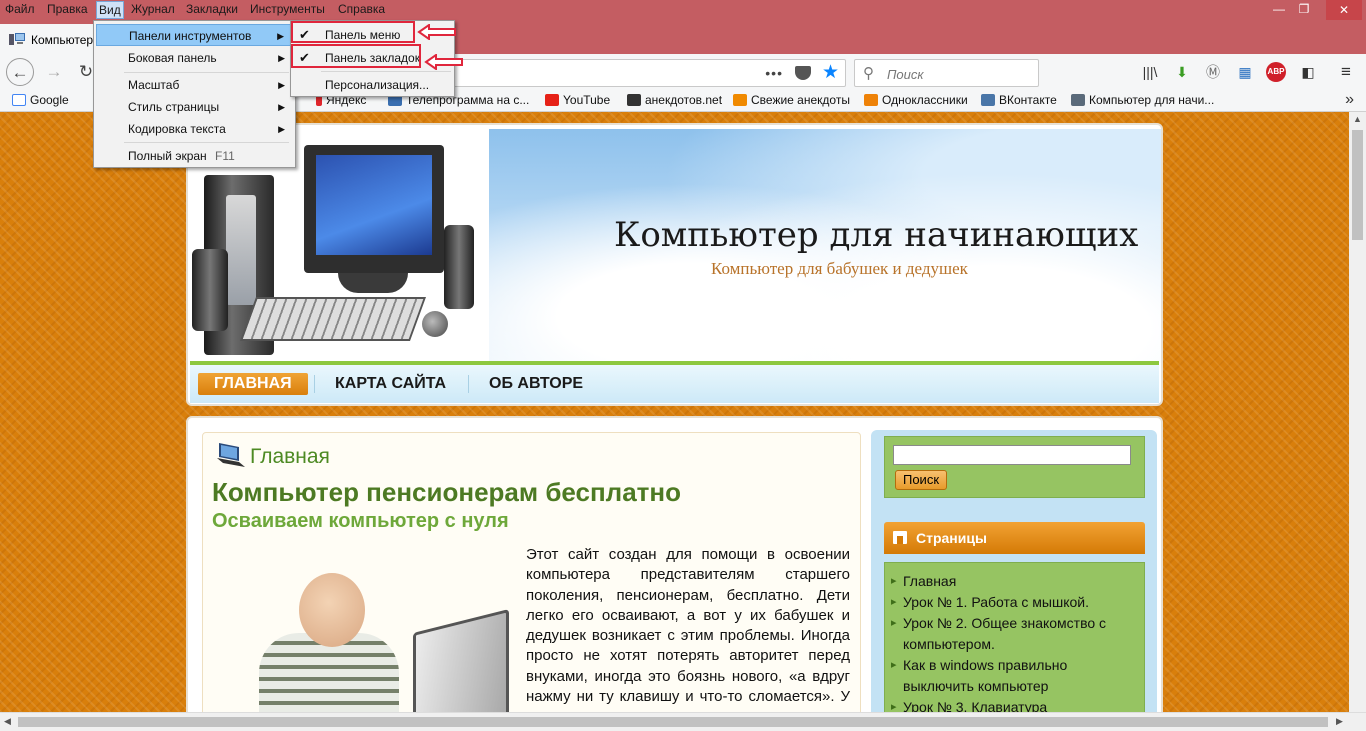  What do you see at coordinates (900, 537) in the screenshot?
I see `home-icon` at bounding box center [900, 537].